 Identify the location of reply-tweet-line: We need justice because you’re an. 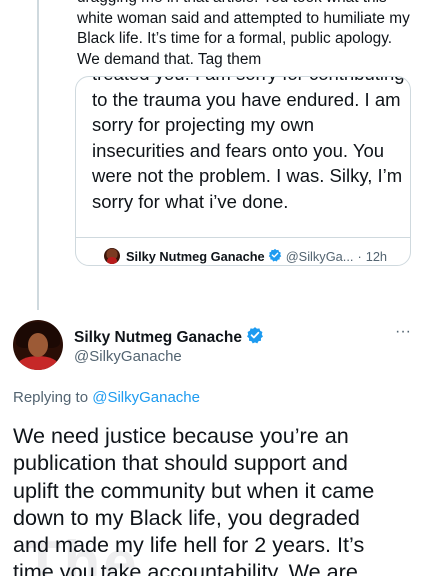
(181, 435).